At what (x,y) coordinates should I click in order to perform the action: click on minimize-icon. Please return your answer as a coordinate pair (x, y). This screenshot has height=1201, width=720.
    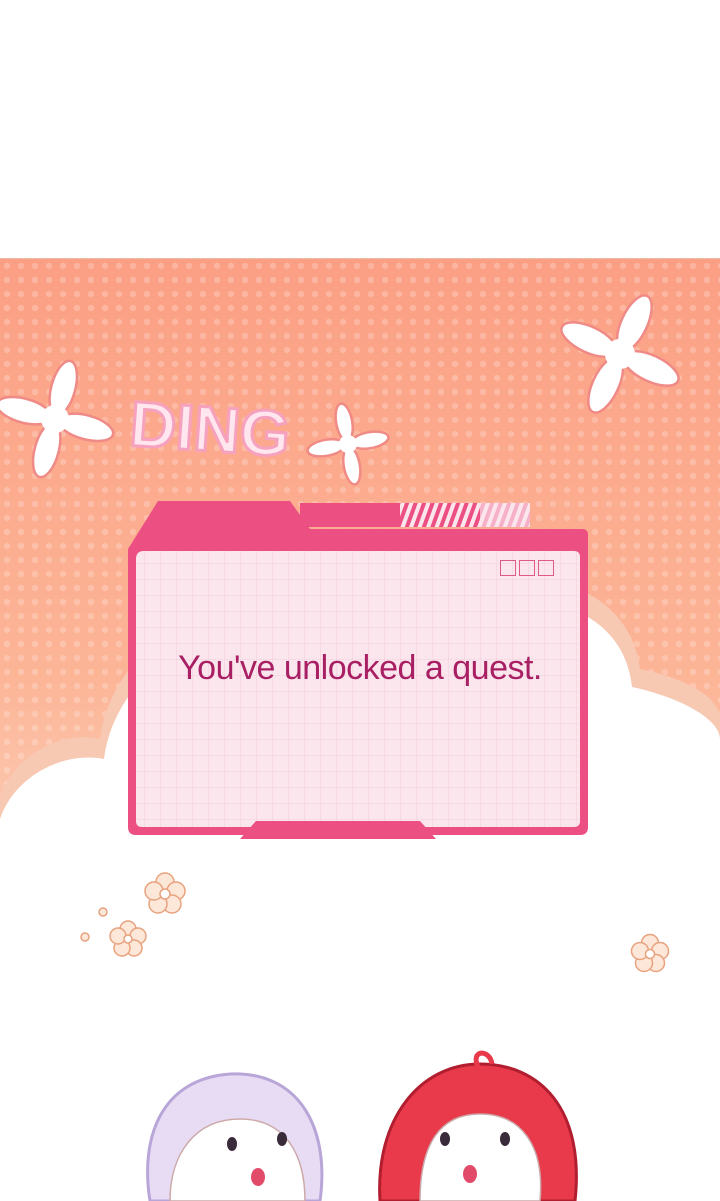
    Looking at the image, I should click on (508, 568).